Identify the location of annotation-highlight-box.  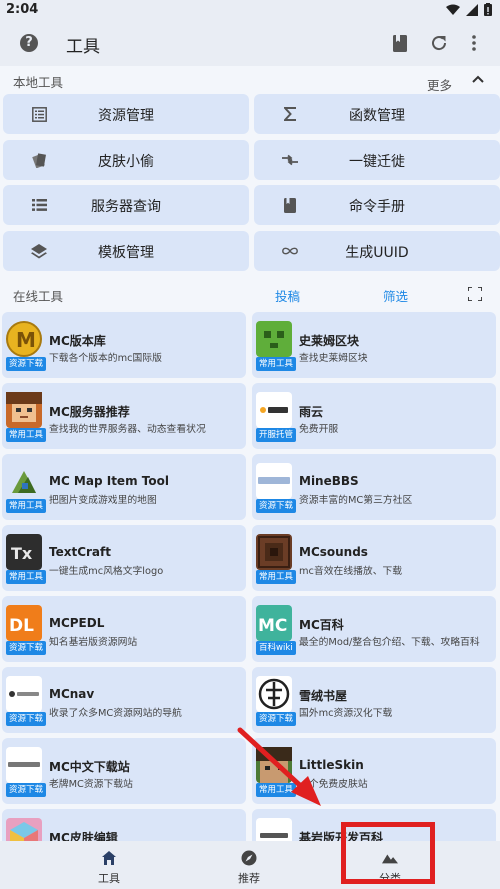
(388, 853).